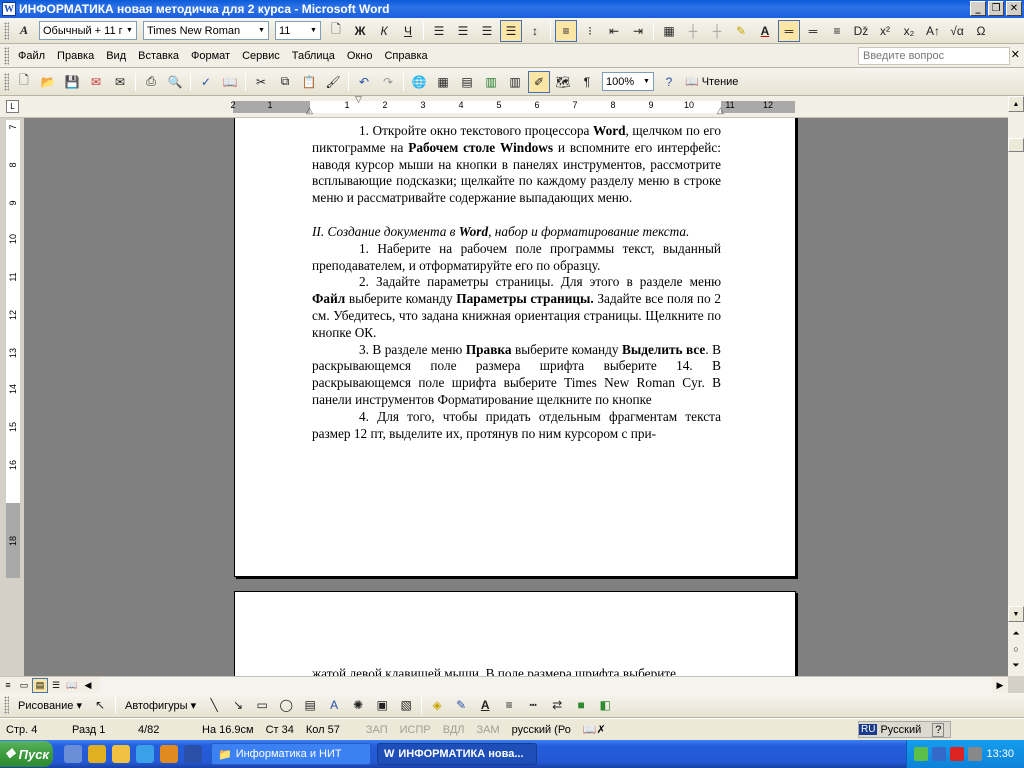 The height and width of the screenshot is (768, 1024). Describe the element at coordinates (509, 705) in the screenshot. I see `line-weight-icon: ≡` at that location.